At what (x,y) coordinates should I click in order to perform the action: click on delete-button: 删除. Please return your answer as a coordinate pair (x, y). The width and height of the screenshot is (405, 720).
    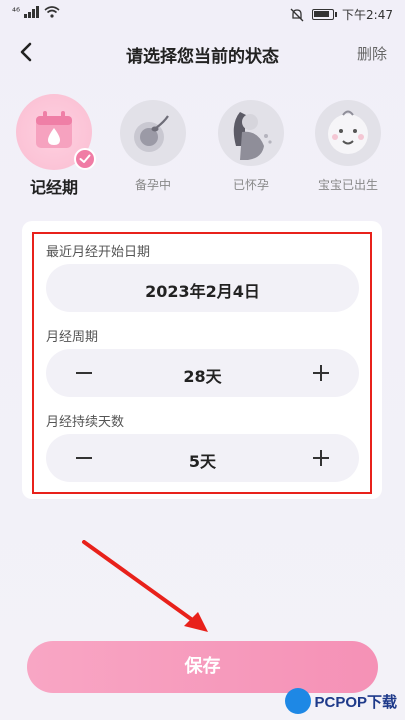
    Looking at the image, I should click on (372, 53).